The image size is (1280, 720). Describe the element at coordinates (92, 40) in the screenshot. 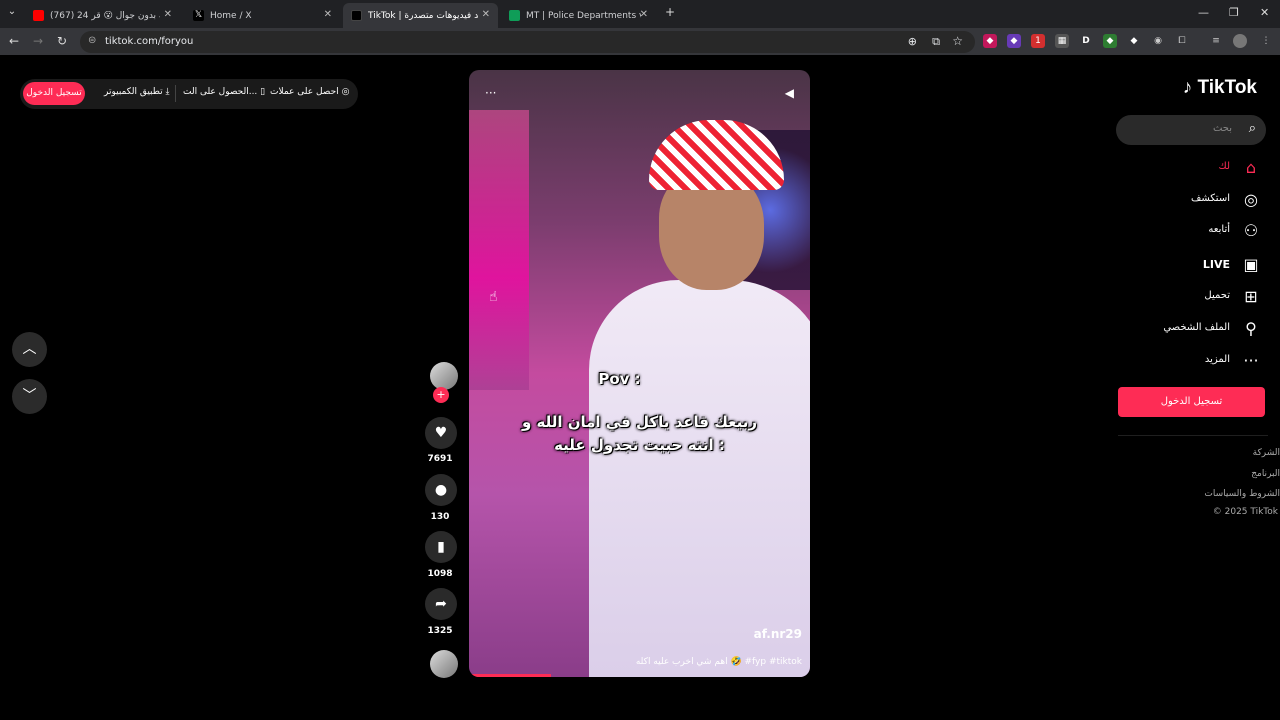

I see `site-info-icon: ⊜` at that location.